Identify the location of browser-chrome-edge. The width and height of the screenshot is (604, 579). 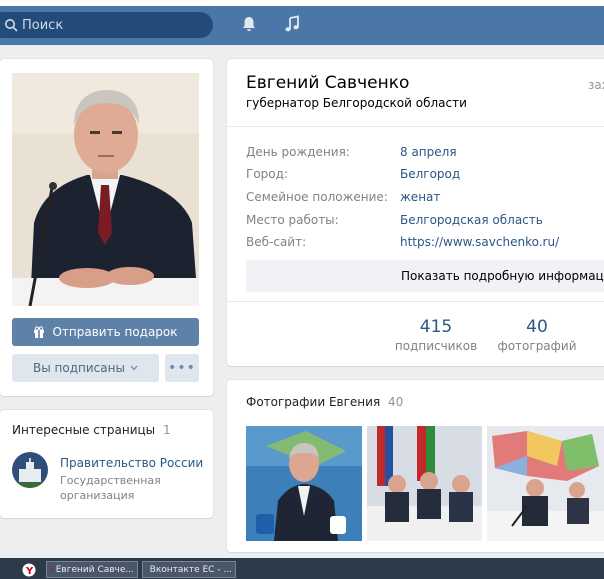
(302, 3).